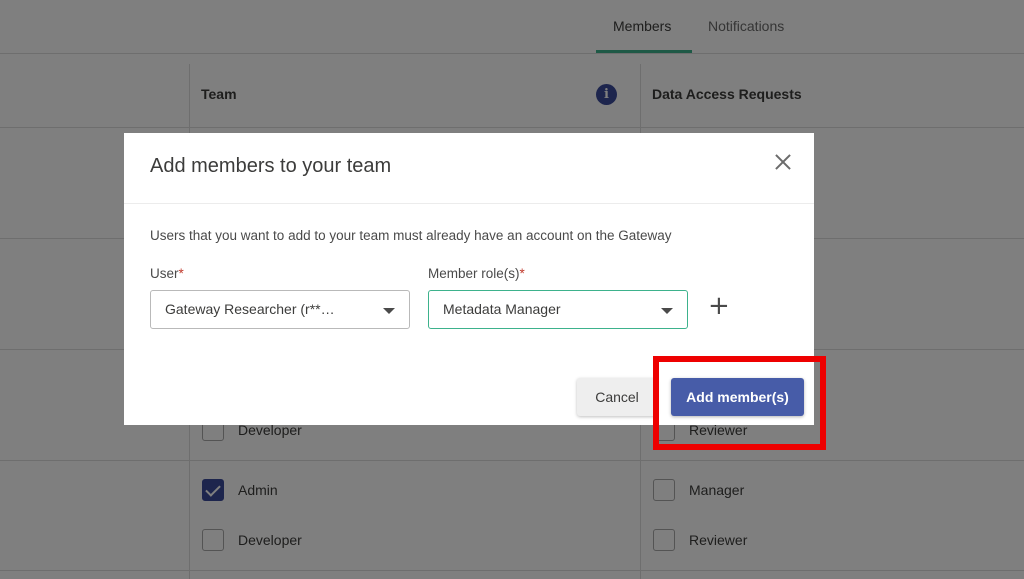 The width and height of the screenshot is (1024, 579). Describe the element at coordinates (719, 306) in the screenshot. I see `plus-icon: +` at that location.